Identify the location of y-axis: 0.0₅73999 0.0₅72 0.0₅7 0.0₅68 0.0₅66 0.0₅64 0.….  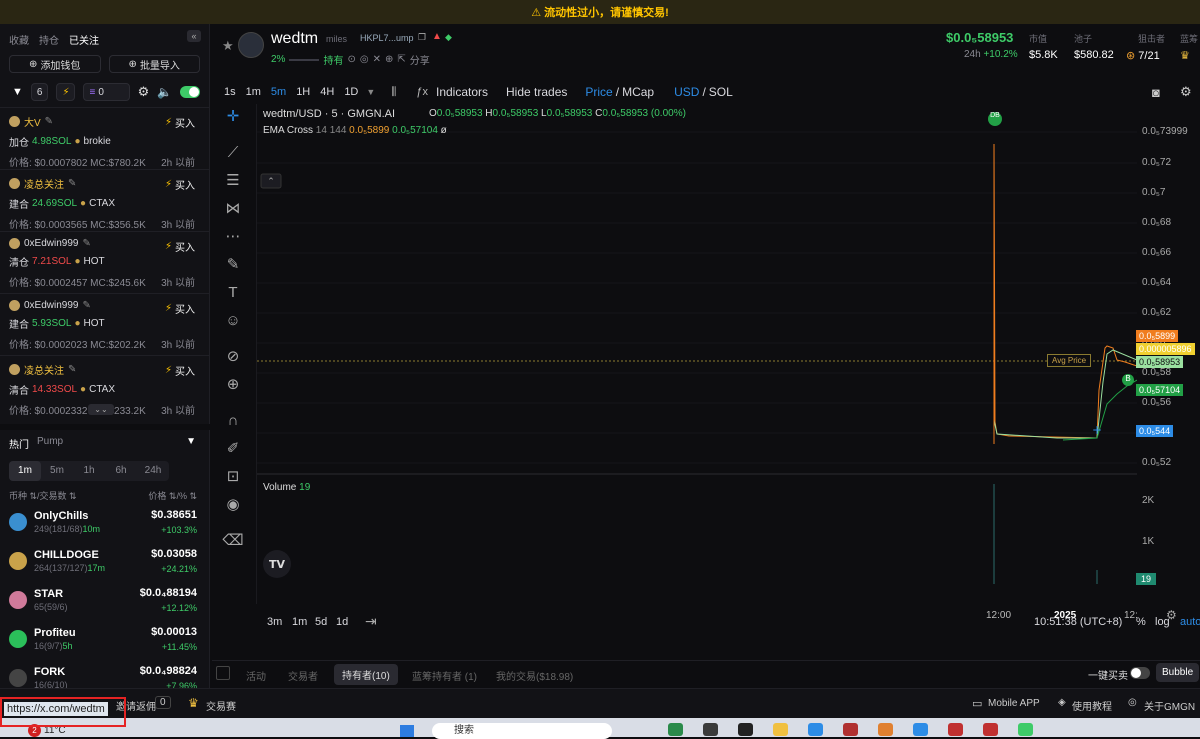
(1168, 354).